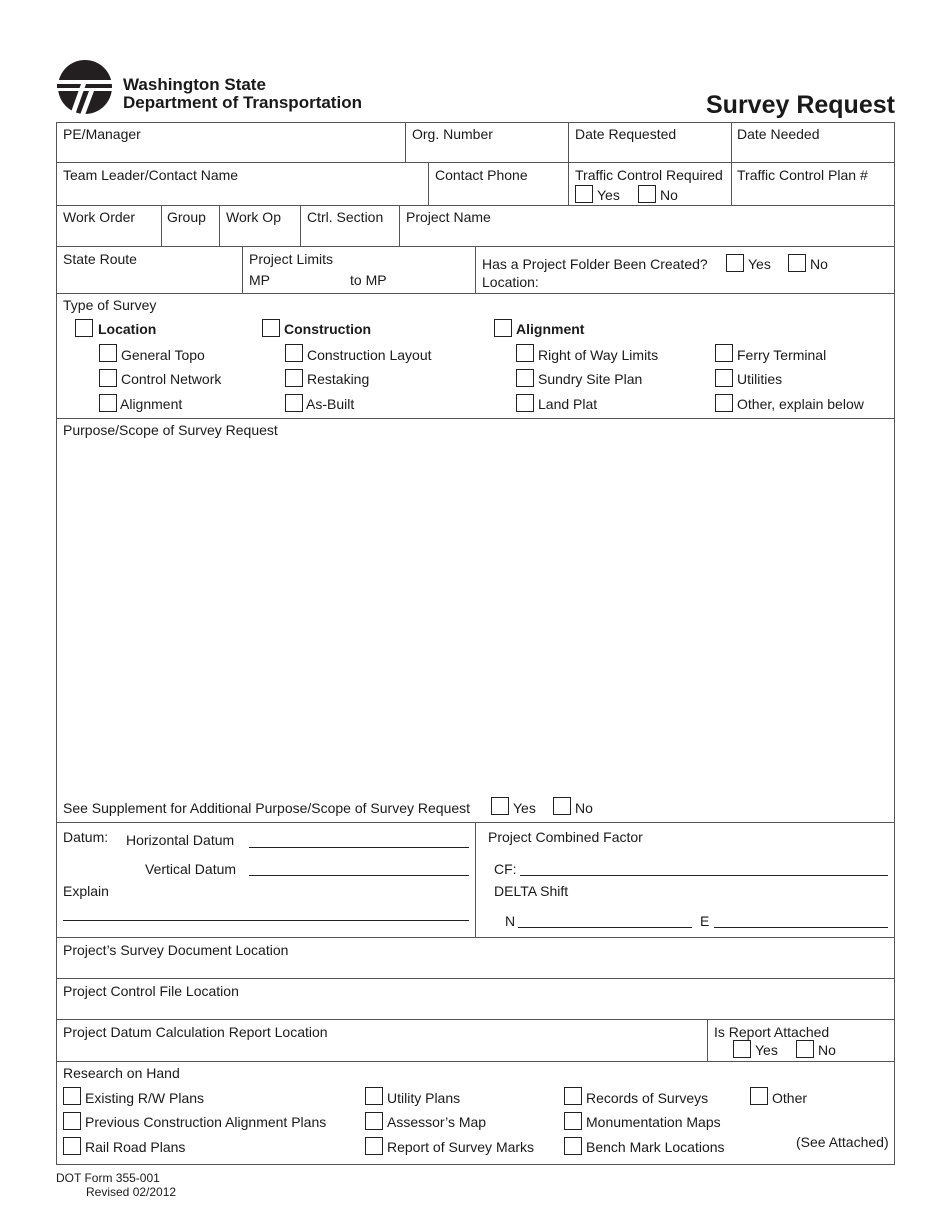 The height and width of the screenshot is (1230, 950). Describe the element at coordinates (72, 1096) in the screenshot. I see `existing-rw-plans-checkbox` at that location.